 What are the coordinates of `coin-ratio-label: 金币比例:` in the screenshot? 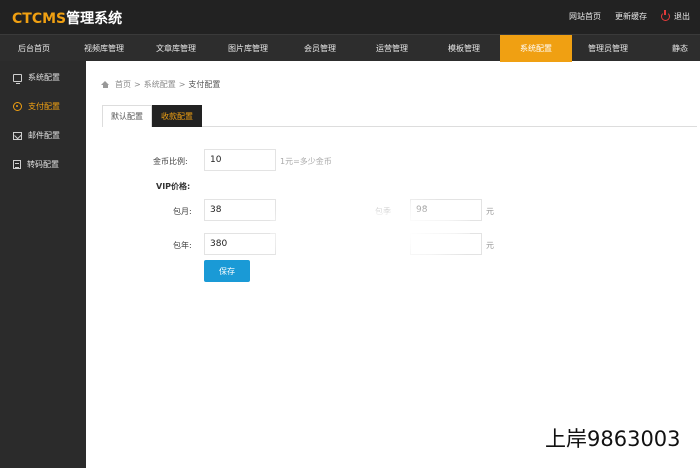 It's located at (170, 161).